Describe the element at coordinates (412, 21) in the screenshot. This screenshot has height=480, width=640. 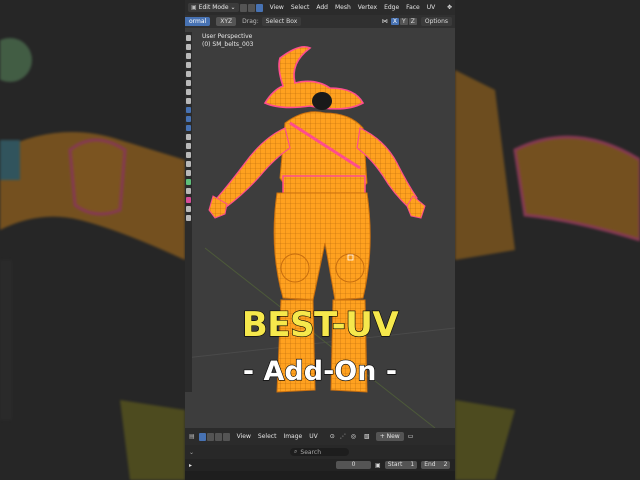
I see `axis-z-toggle: Z` at that location.